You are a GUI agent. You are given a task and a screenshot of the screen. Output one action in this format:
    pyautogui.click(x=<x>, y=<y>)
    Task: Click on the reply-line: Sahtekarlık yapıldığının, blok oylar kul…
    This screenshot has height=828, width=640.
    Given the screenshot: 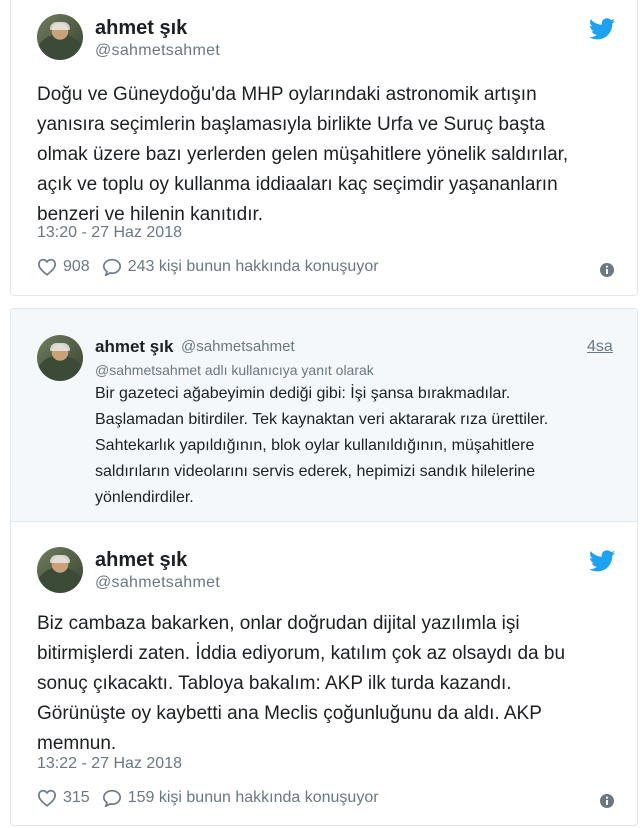 What is the action you would take?
    pyautogui.click(x=315, y=445)
    